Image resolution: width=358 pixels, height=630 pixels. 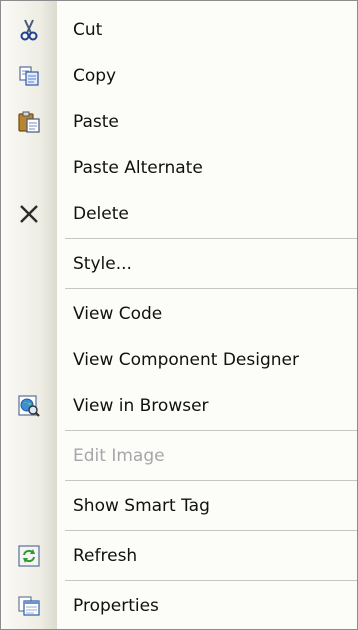 What do you see at coordinates (179, 76) in the screenshot?
I see `menu-item-copy: Copy` at bounding box center [179, 76].